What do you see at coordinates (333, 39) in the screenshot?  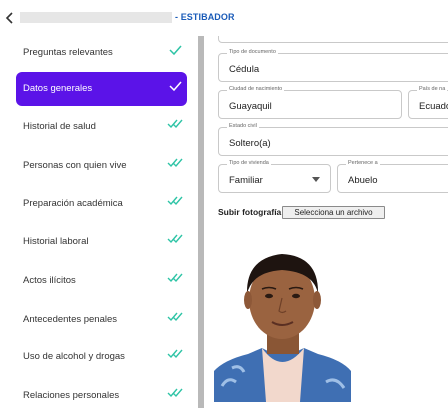 I see `previous-field` at bounding box center [333, 39].